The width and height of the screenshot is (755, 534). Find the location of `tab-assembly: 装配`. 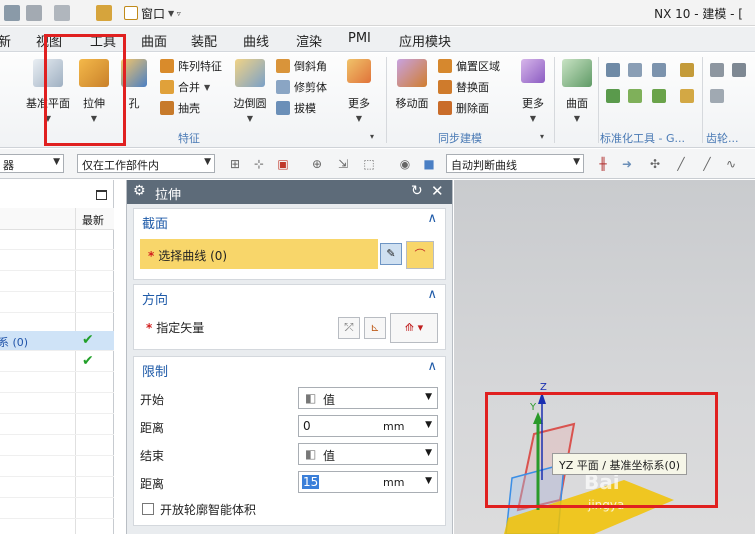

tab-assembly: 装配 is located at coordinates (204, 40).